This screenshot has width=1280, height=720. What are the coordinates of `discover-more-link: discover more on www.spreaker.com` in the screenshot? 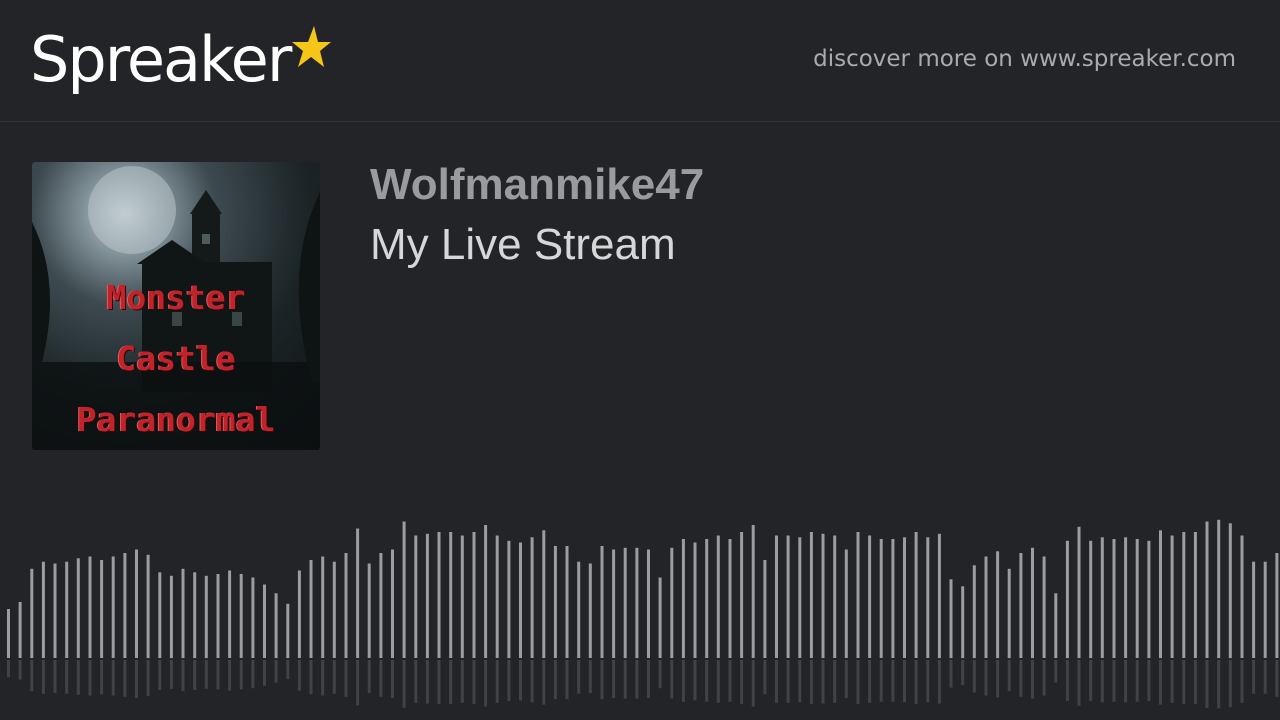 It's located at (1024, 59).